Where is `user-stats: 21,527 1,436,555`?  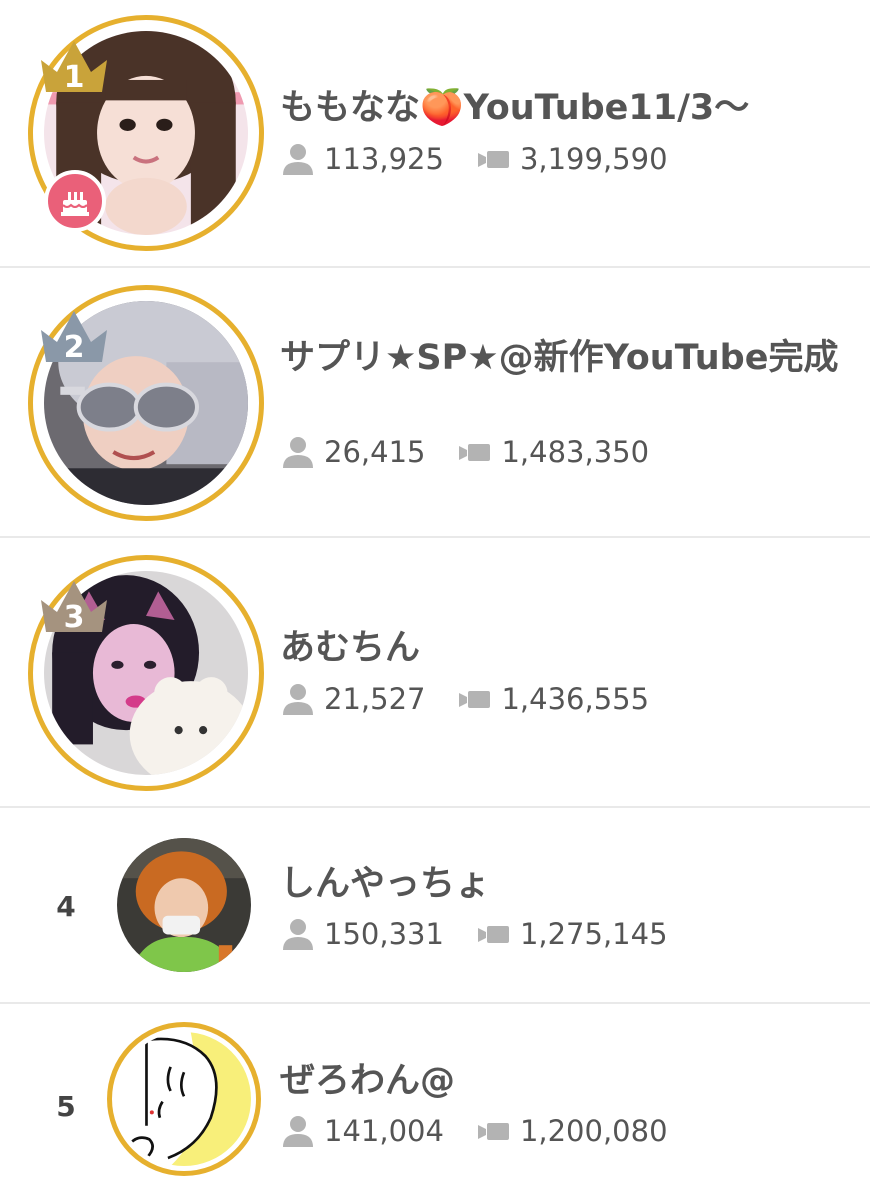
user-stats: 21,527 1,436,555 is located at coordinates (465, 699).